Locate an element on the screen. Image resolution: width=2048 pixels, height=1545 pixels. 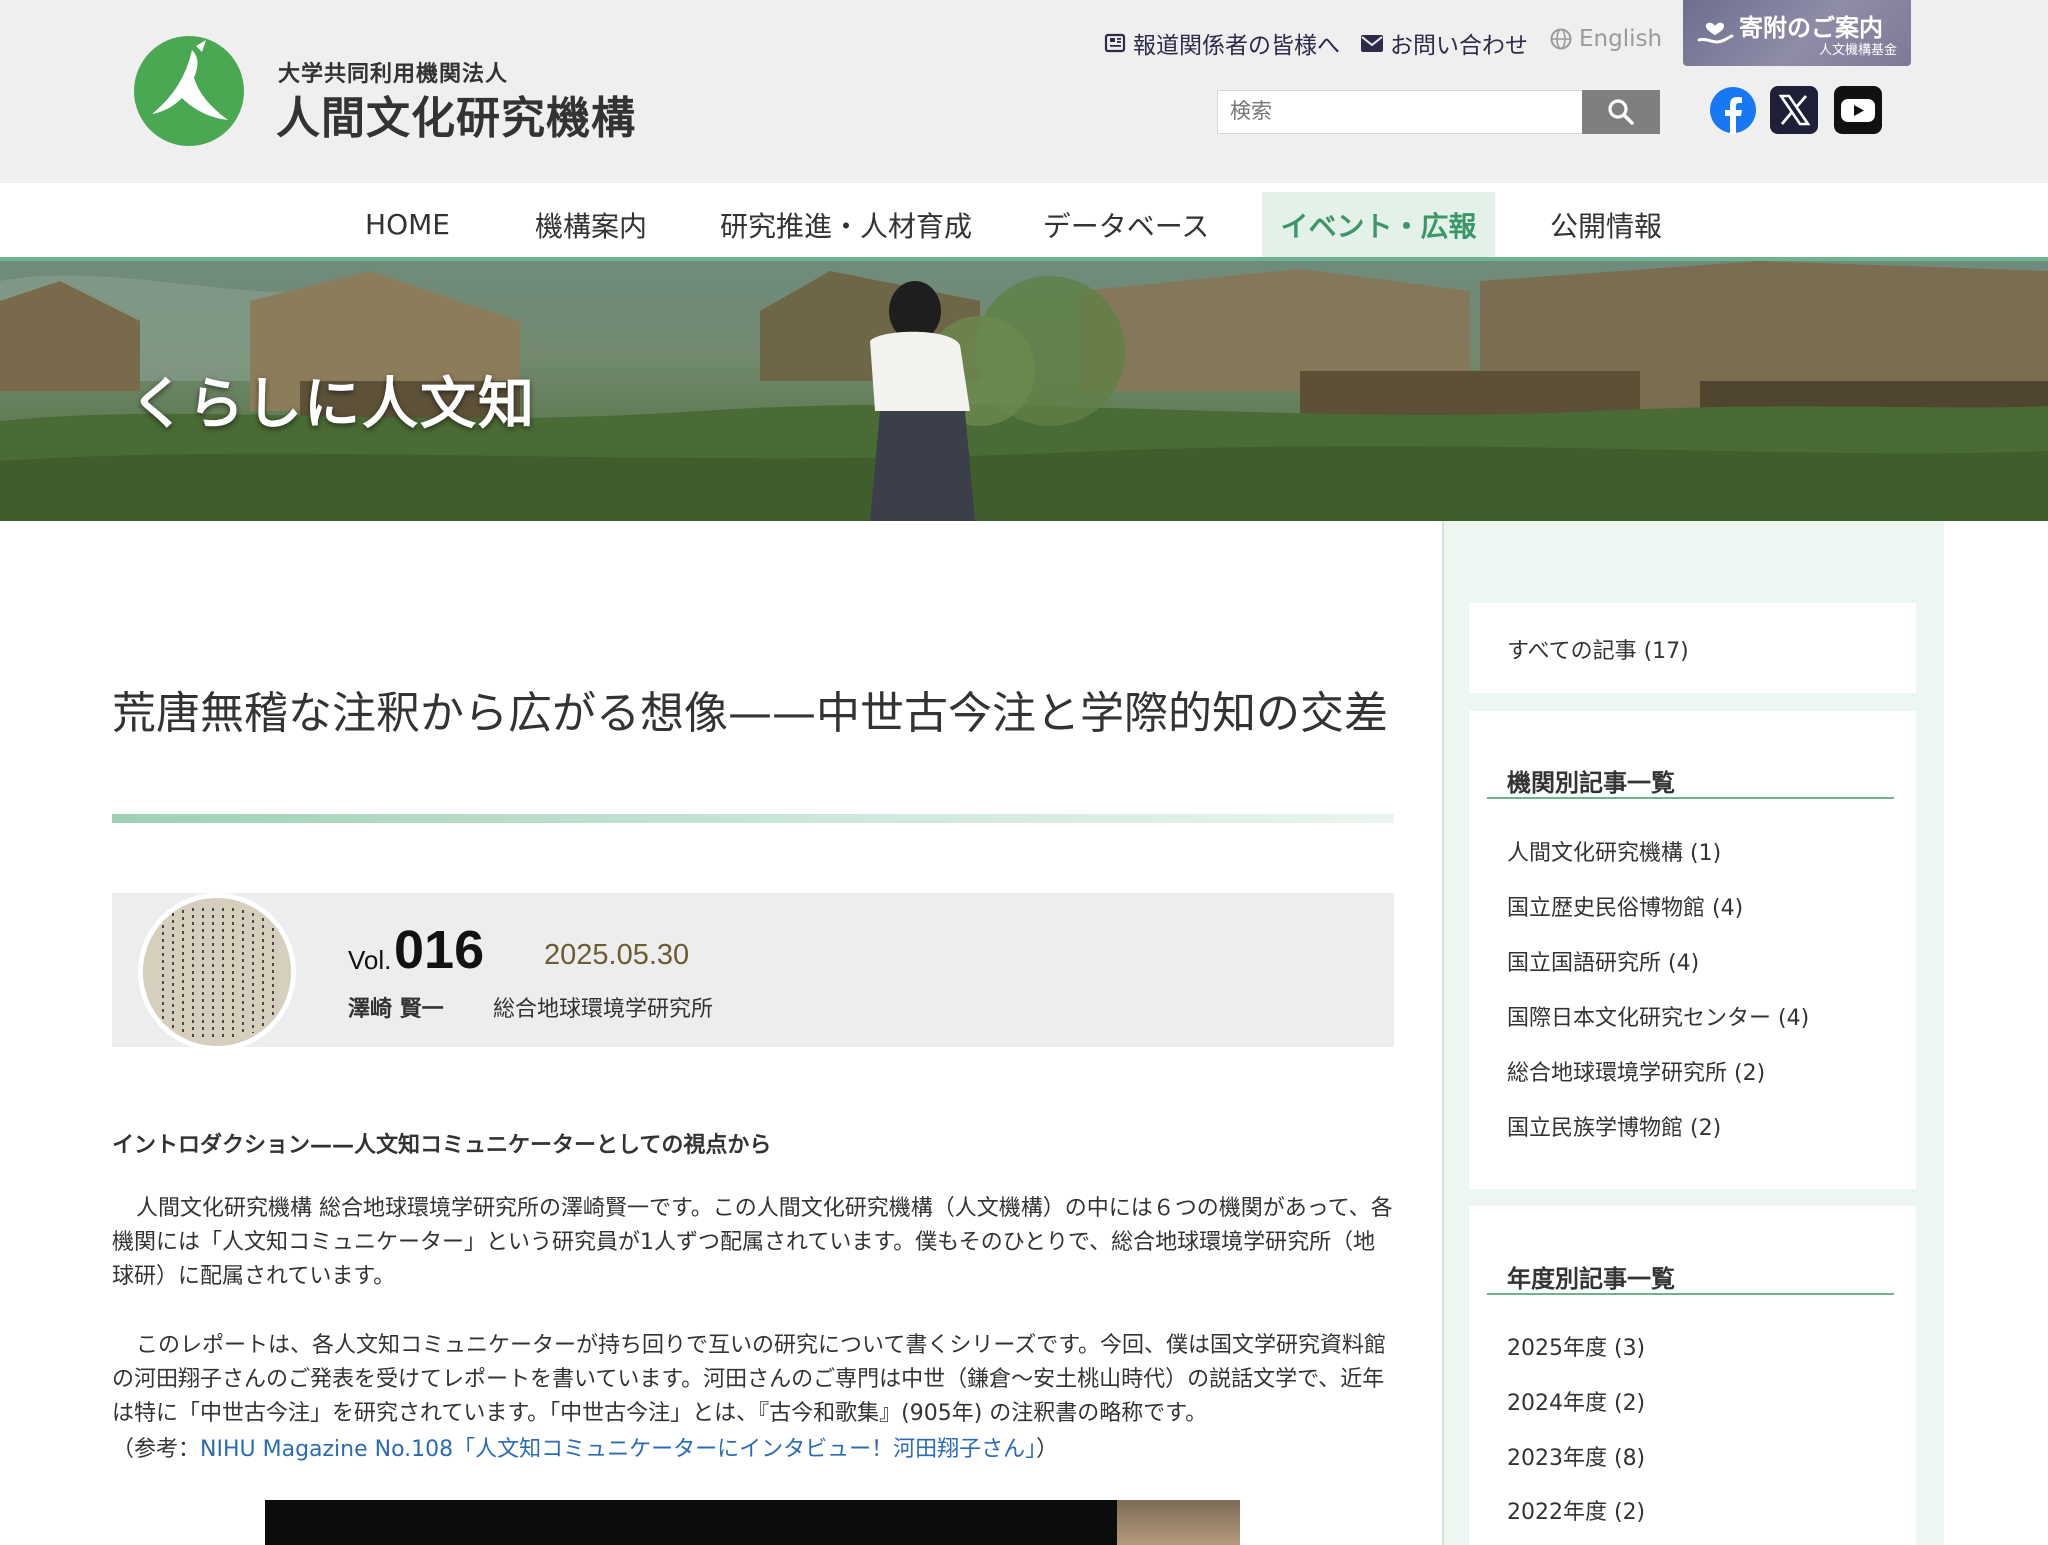
global-nav: HOME 機構案内 研究推進・人材育成 データベース イベント・広報 公開情報 is located at coordinates (1024, 222).